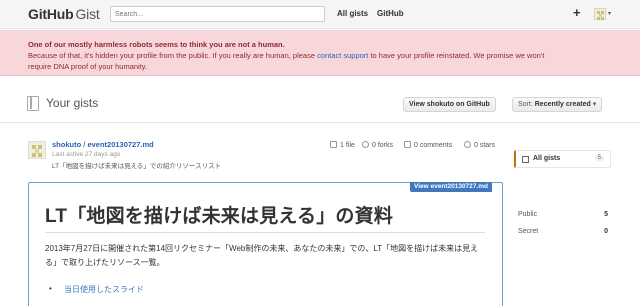  I want to click on stars-count-link: 0 stars, so click(479, 145).